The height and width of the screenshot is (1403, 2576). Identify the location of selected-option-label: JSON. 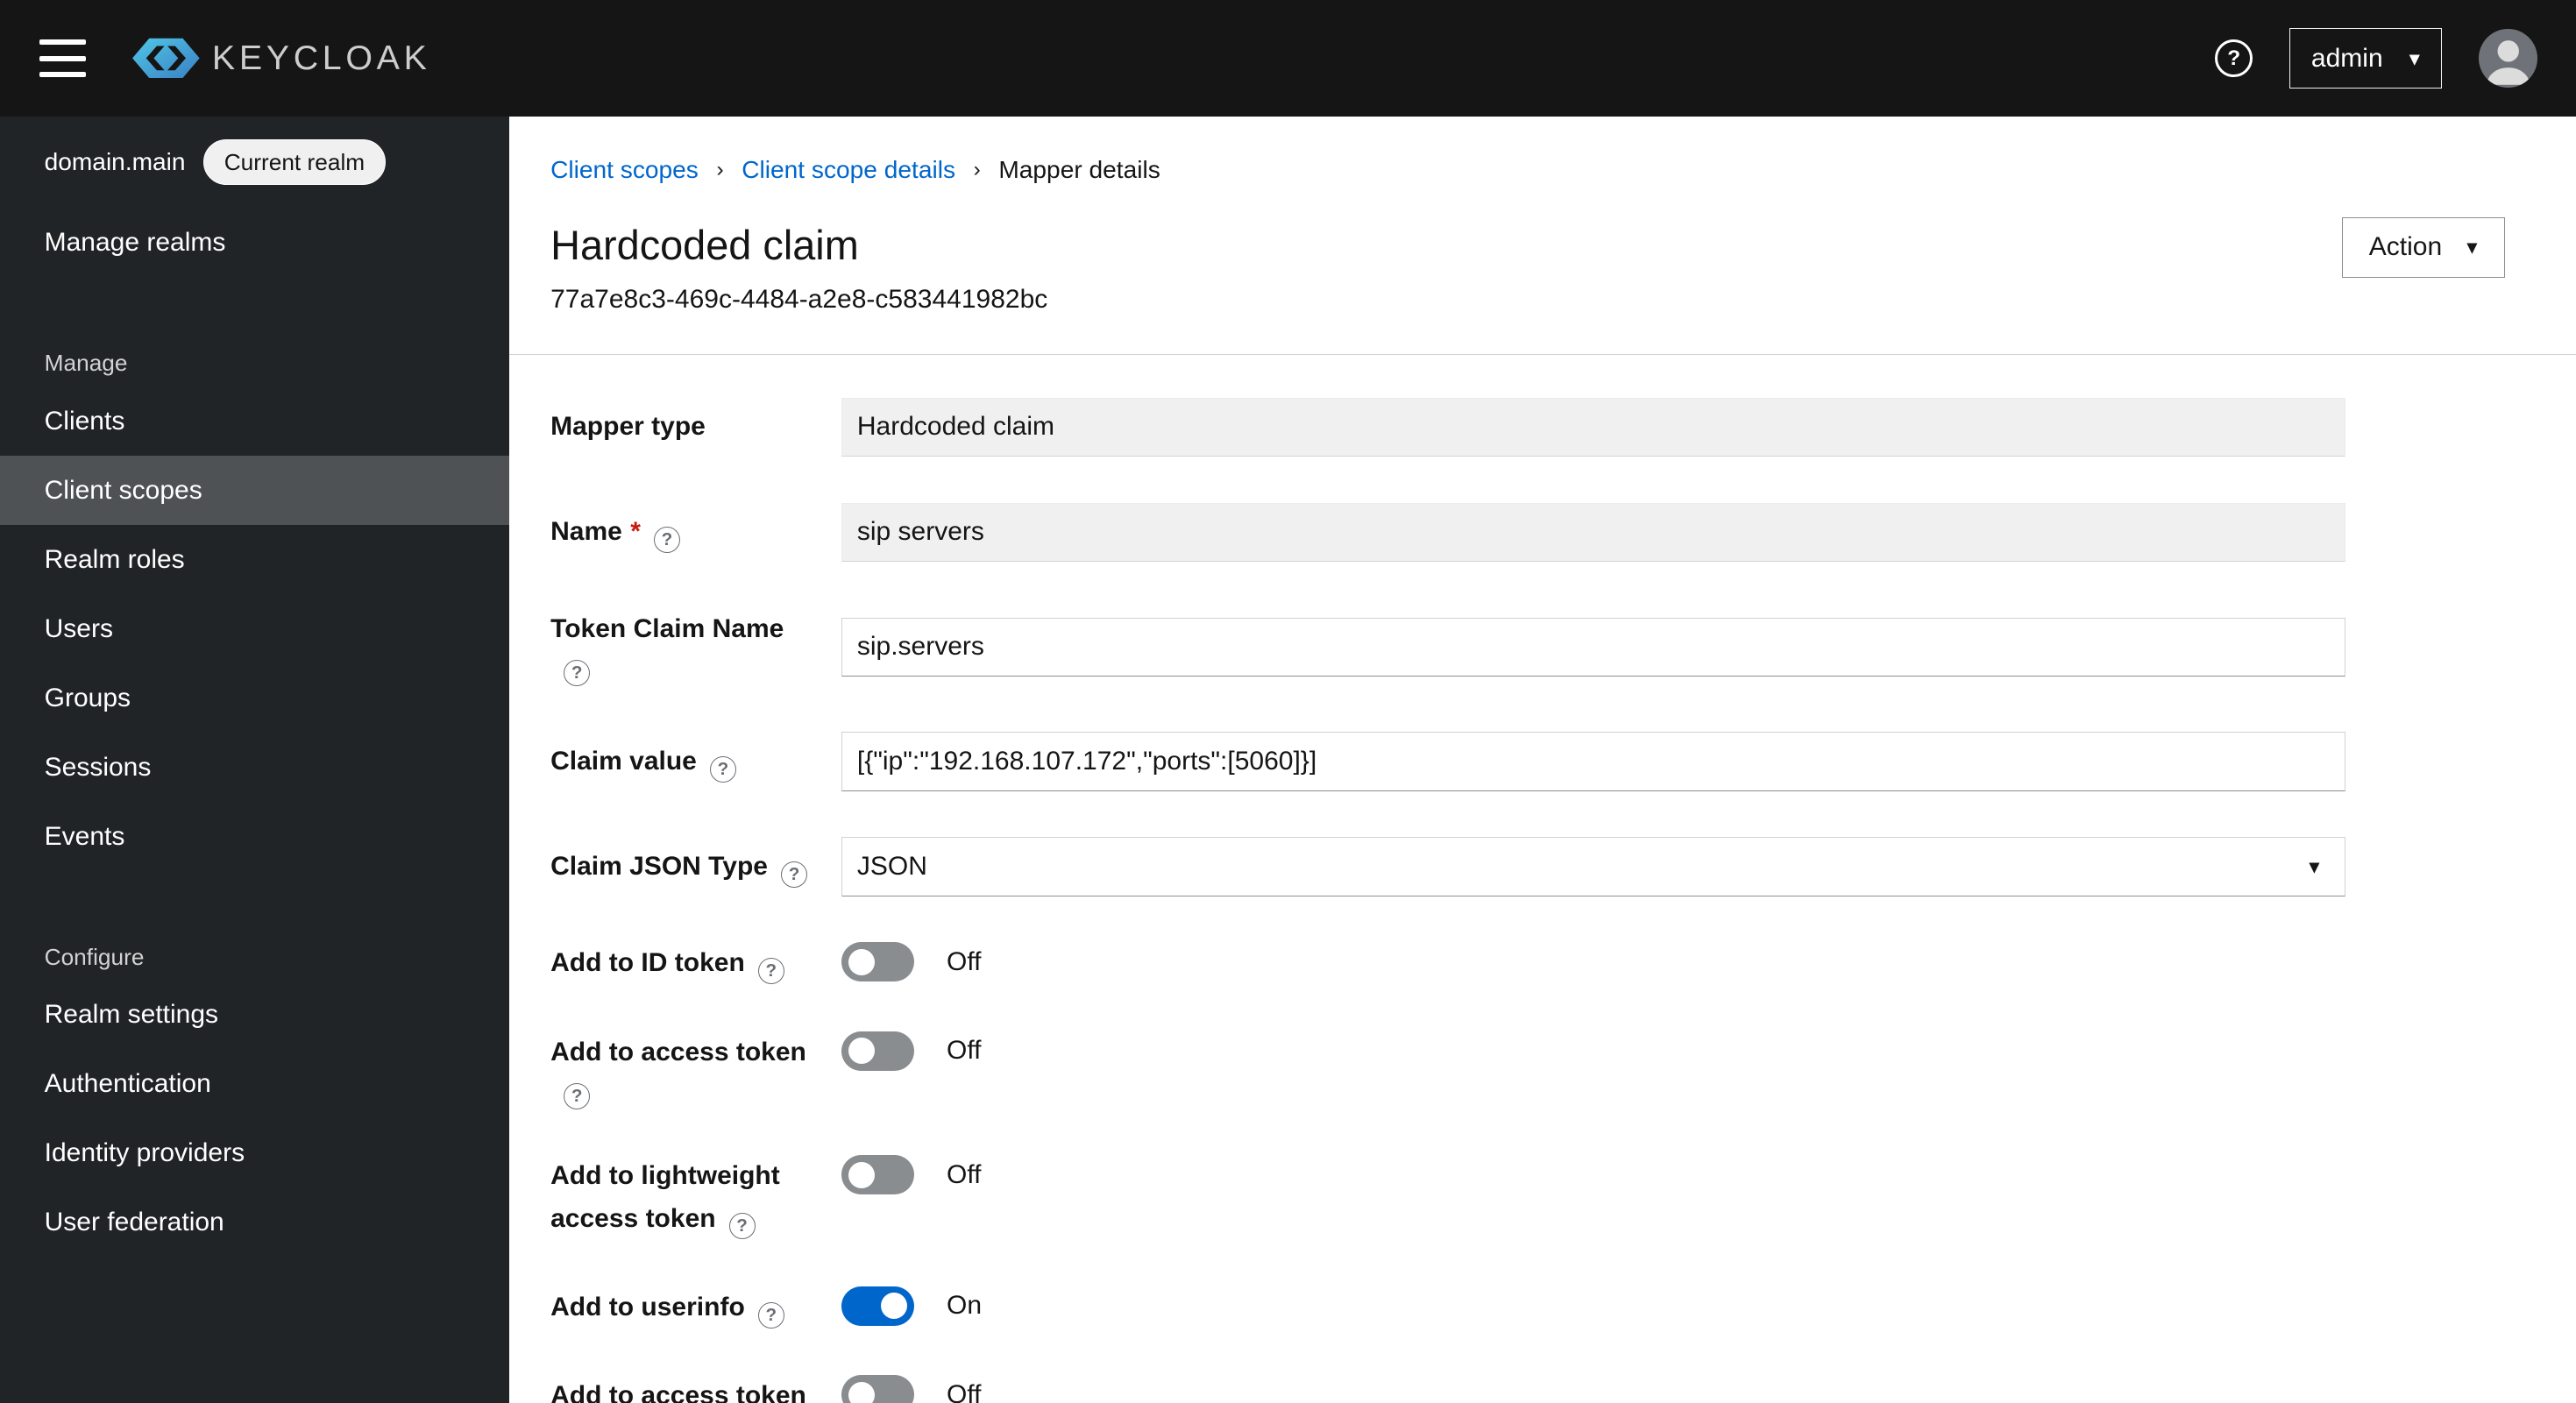
(891, 867).